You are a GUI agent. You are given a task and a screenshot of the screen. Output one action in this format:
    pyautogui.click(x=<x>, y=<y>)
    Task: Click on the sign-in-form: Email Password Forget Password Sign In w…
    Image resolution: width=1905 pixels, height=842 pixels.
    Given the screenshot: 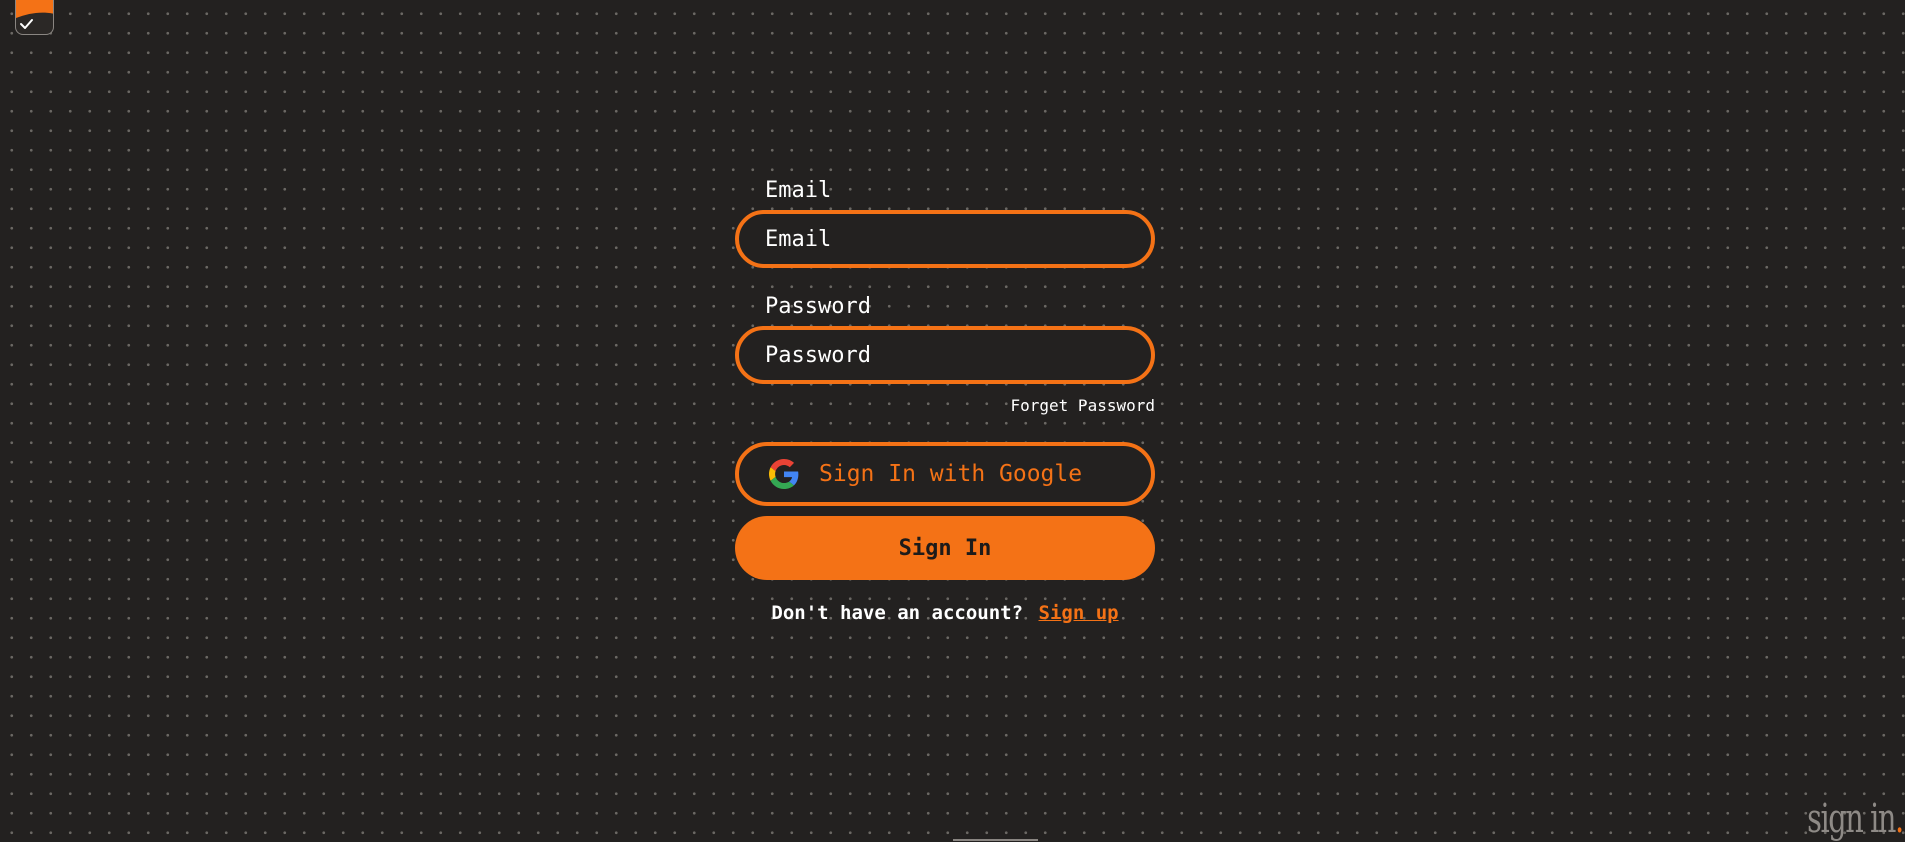 What is the action you would take?
    pyautogui.click(x=945, y=401)
    